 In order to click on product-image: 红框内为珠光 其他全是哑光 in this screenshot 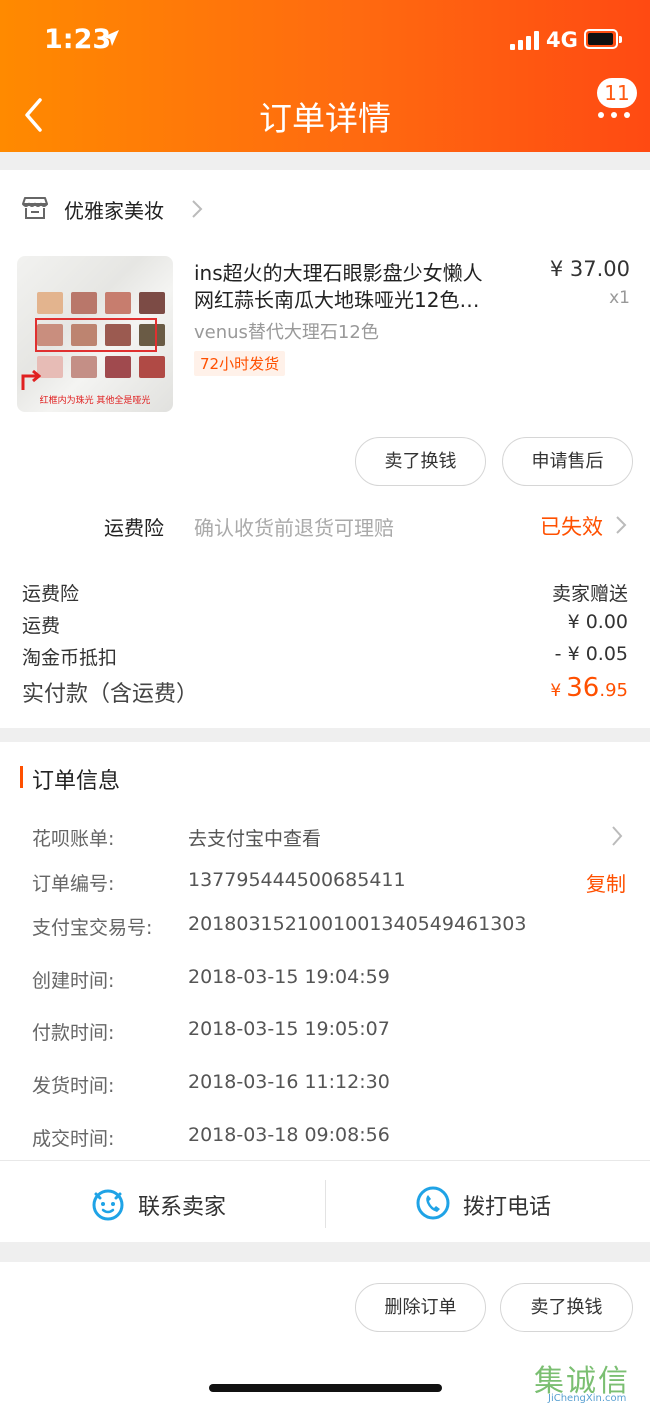, I will do `click(95, 334)`.